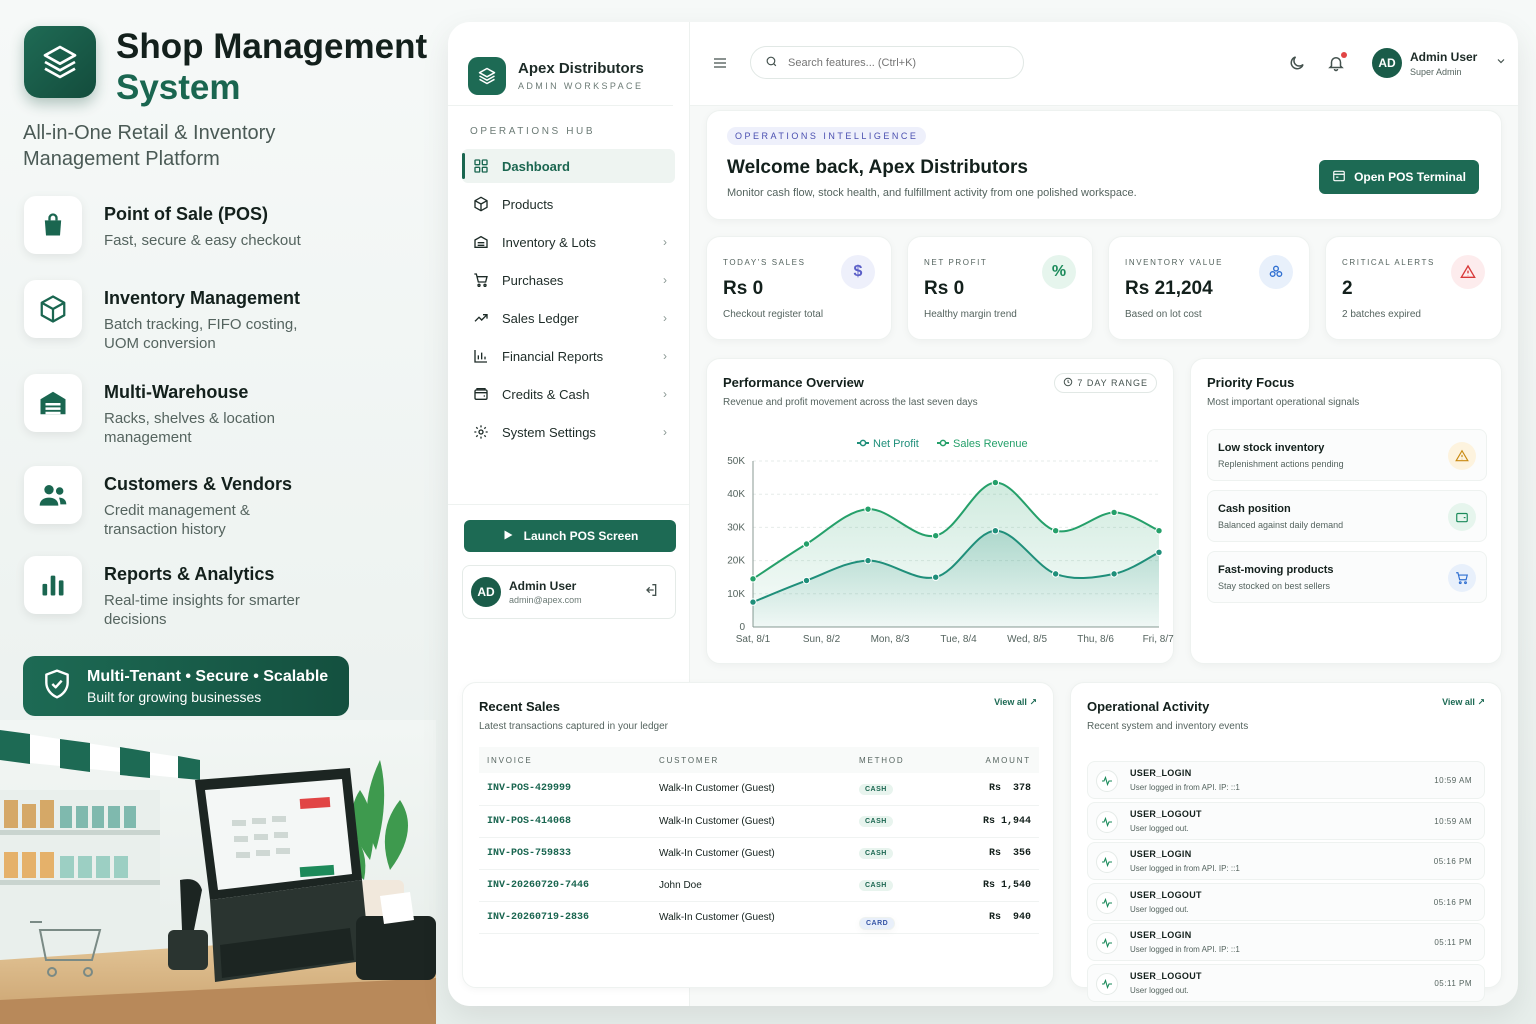 The height and width of the screenshot is (1024, 1536). I want to click on range-selector: 7 DAY RANGE, so click(1105, 383).